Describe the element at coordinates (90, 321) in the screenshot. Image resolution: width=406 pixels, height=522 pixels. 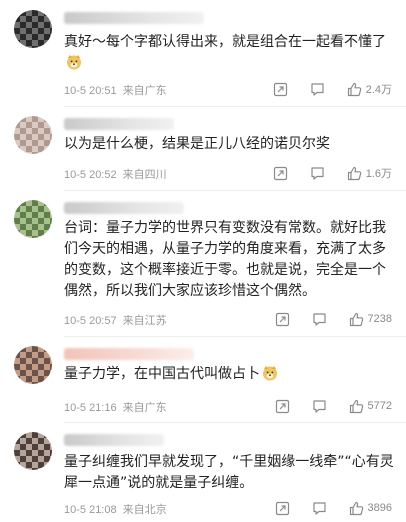
I see `comment-time: 10-5 20:57` at that location.